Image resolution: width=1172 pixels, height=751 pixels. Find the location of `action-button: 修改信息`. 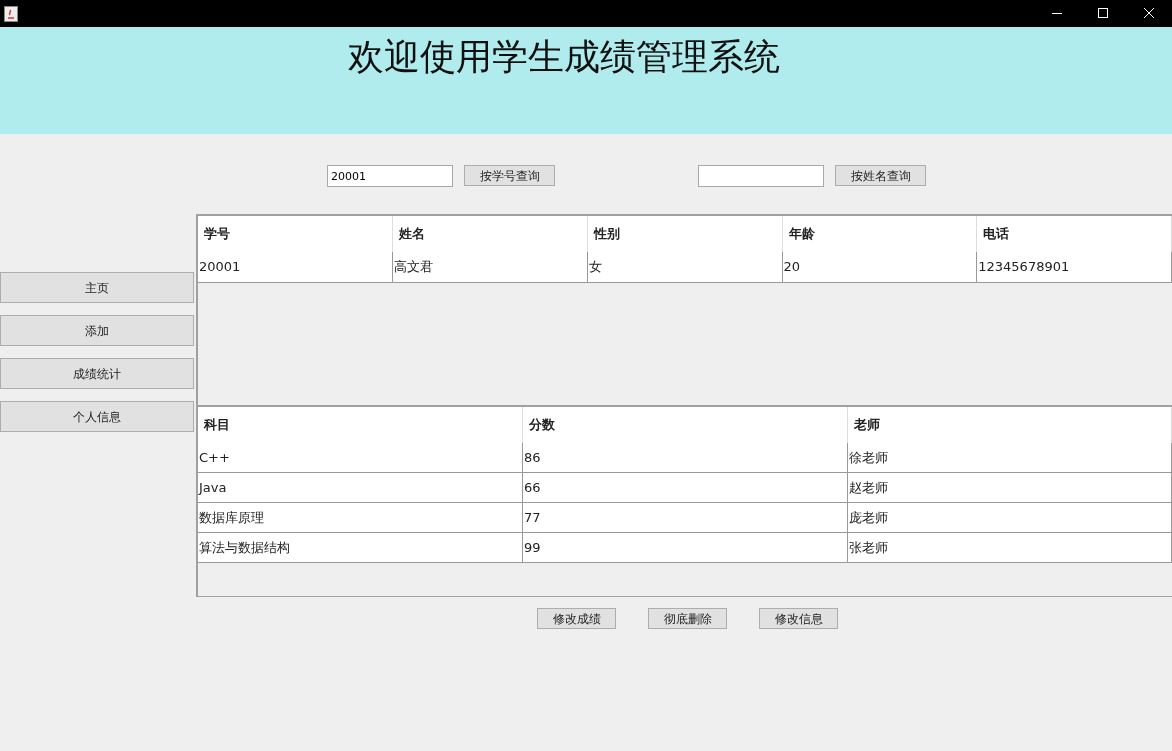

action-button: 修改信息 is located at coordinates (798, 618).